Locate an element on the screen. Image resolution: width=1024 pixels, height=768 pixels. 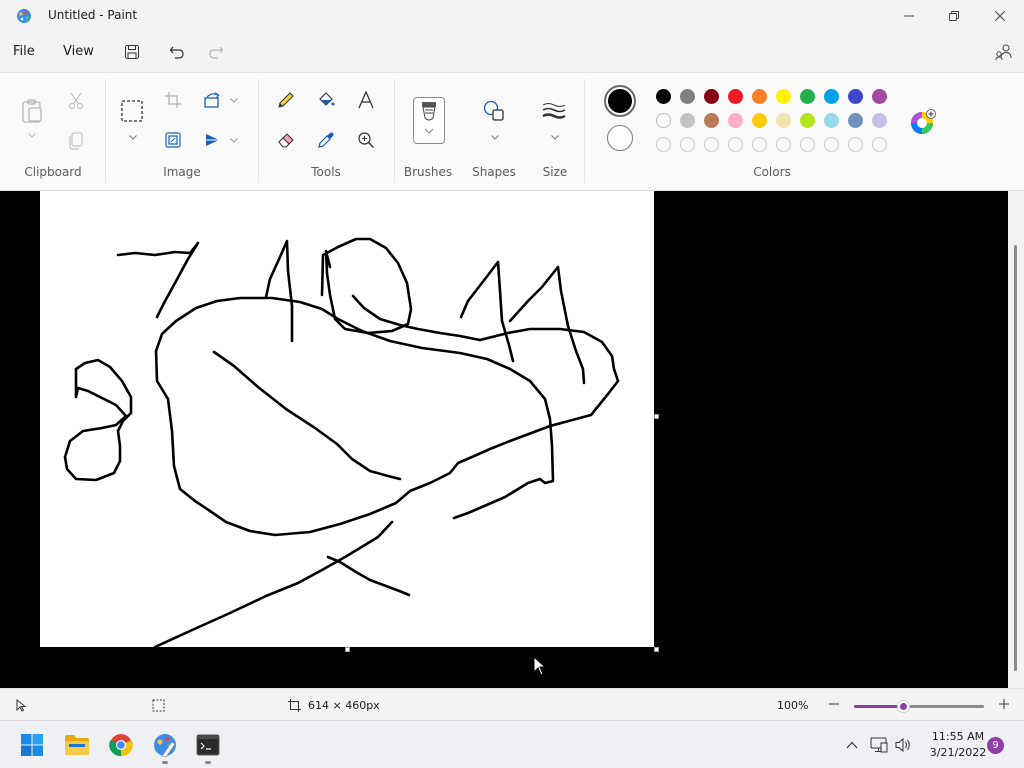
color-wheel-icon is located at coordinates (923, 121).